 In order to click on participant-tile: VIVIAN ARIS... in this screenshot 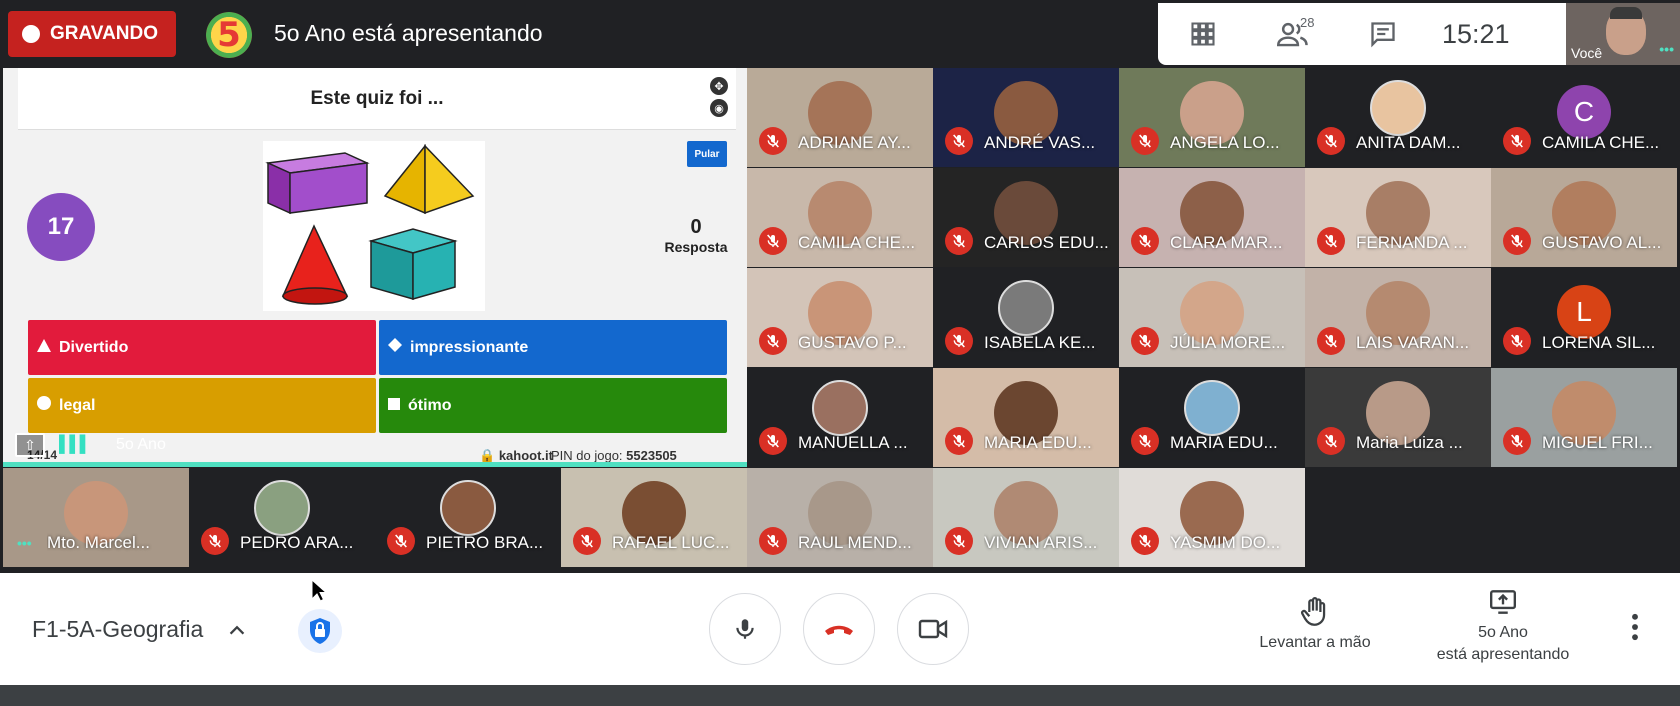, I will do `click(1026, 517)`.